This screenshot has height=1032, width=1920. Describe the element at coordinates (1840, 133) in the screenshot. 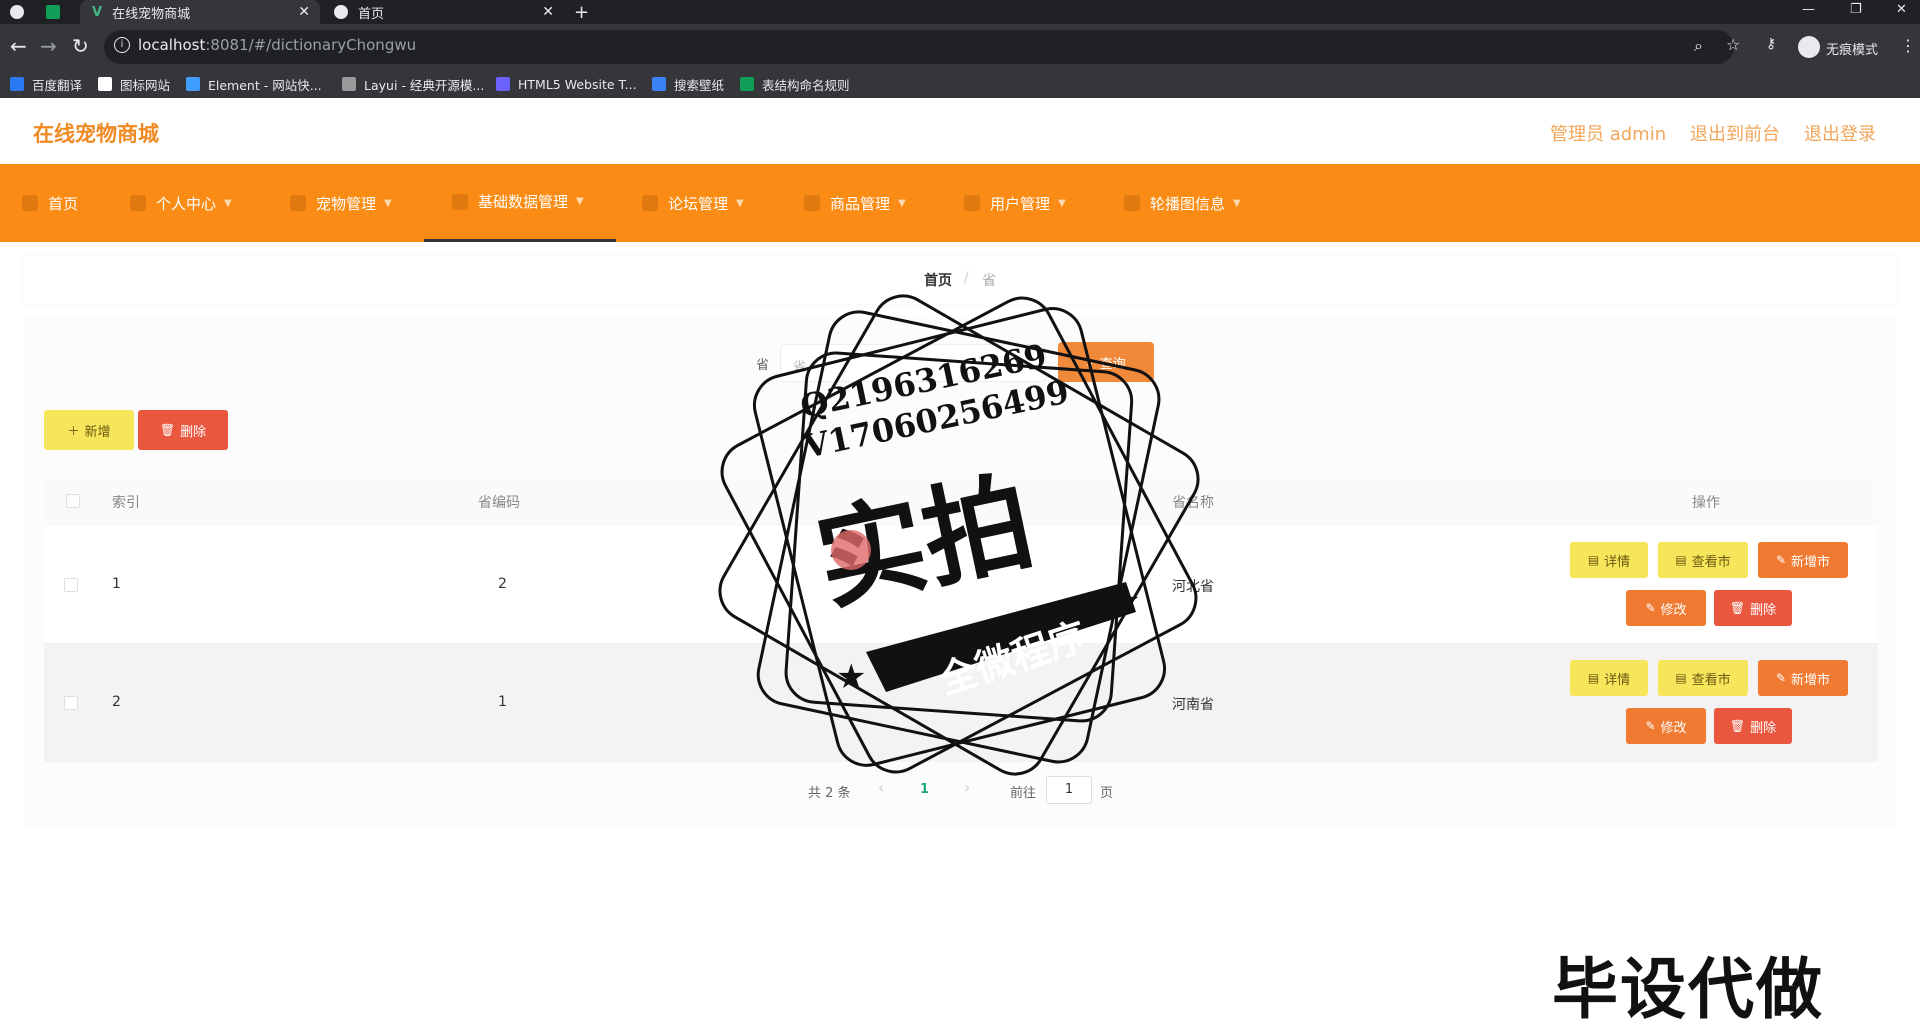

I see `logout-link: 退出登录` at that location.